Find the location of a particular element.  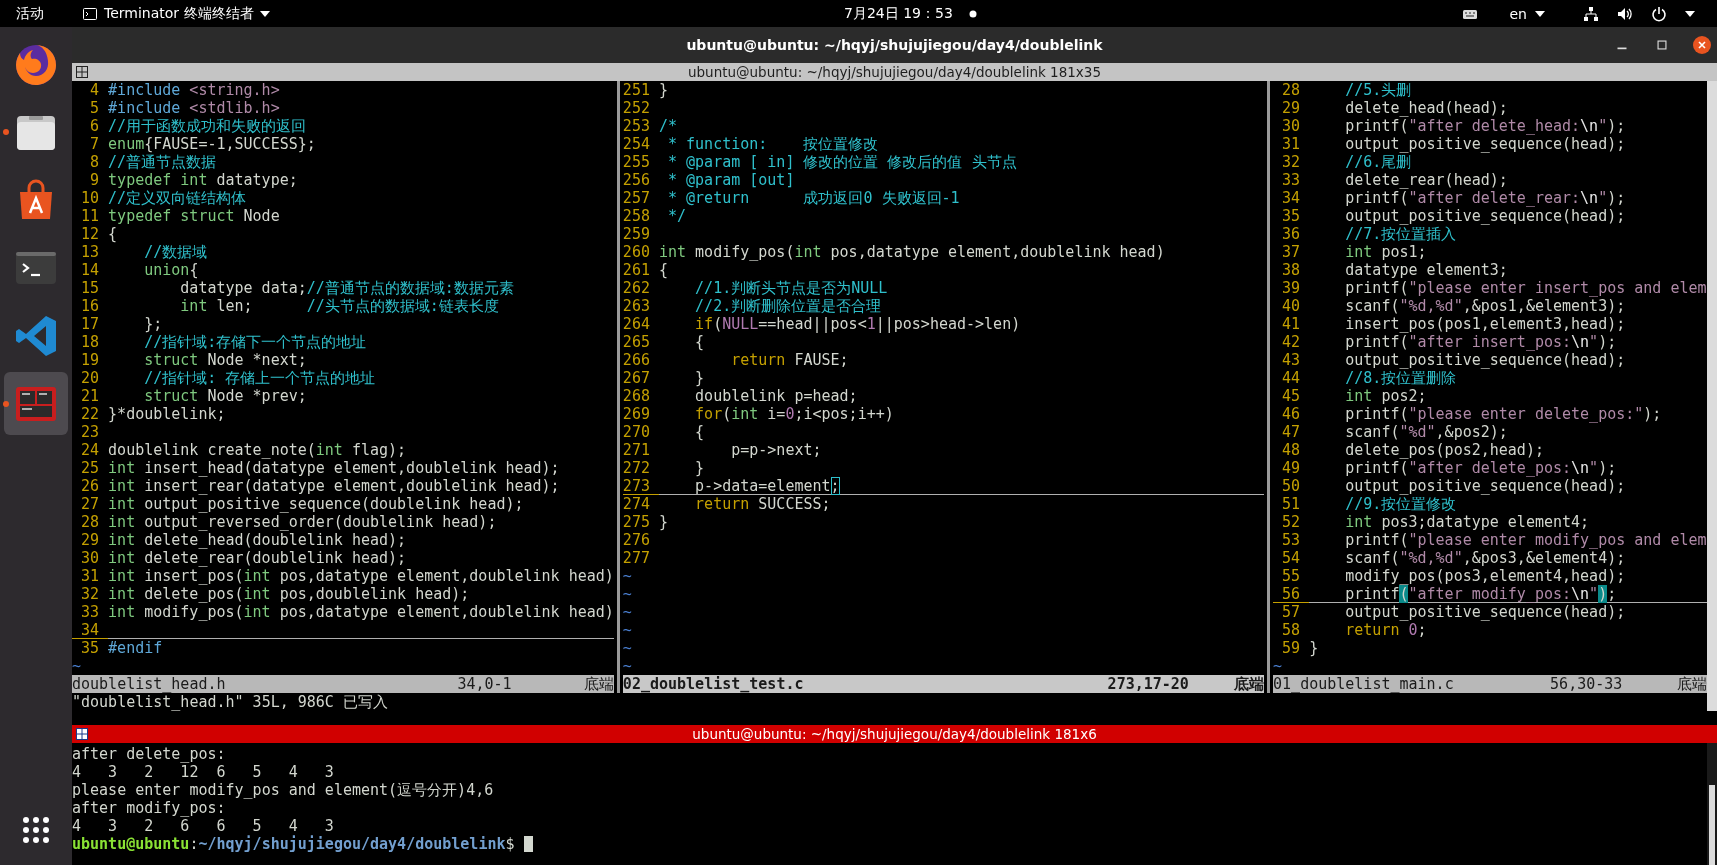

code-line: int insert_rear(datatype element,doublelink head); is located at coordinates (334, 486).